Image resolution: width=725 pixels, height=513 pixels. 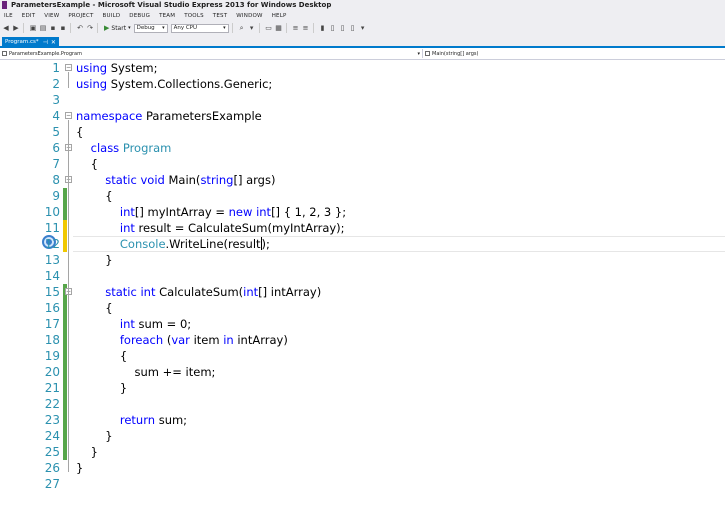 What do you see at coordinates (362, 436) in the screenshot?
I see `code-line: 24 }` at bounding box center [362, 436].